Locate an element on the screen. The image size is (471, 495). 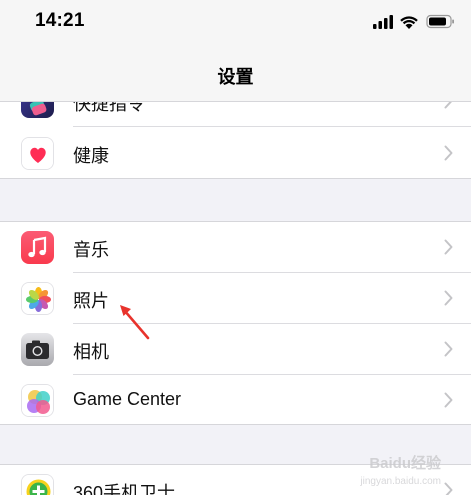
settings-row-label: 360手机卫士 is located at coordinates (124, 489).